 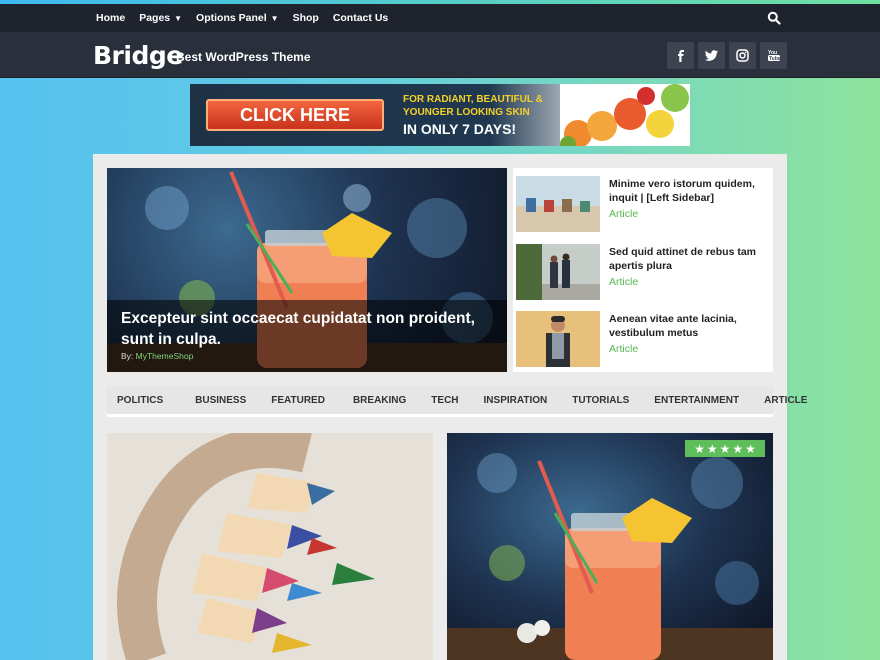 I want to click on byline-prefix: By:, so click(x=128, y=356).